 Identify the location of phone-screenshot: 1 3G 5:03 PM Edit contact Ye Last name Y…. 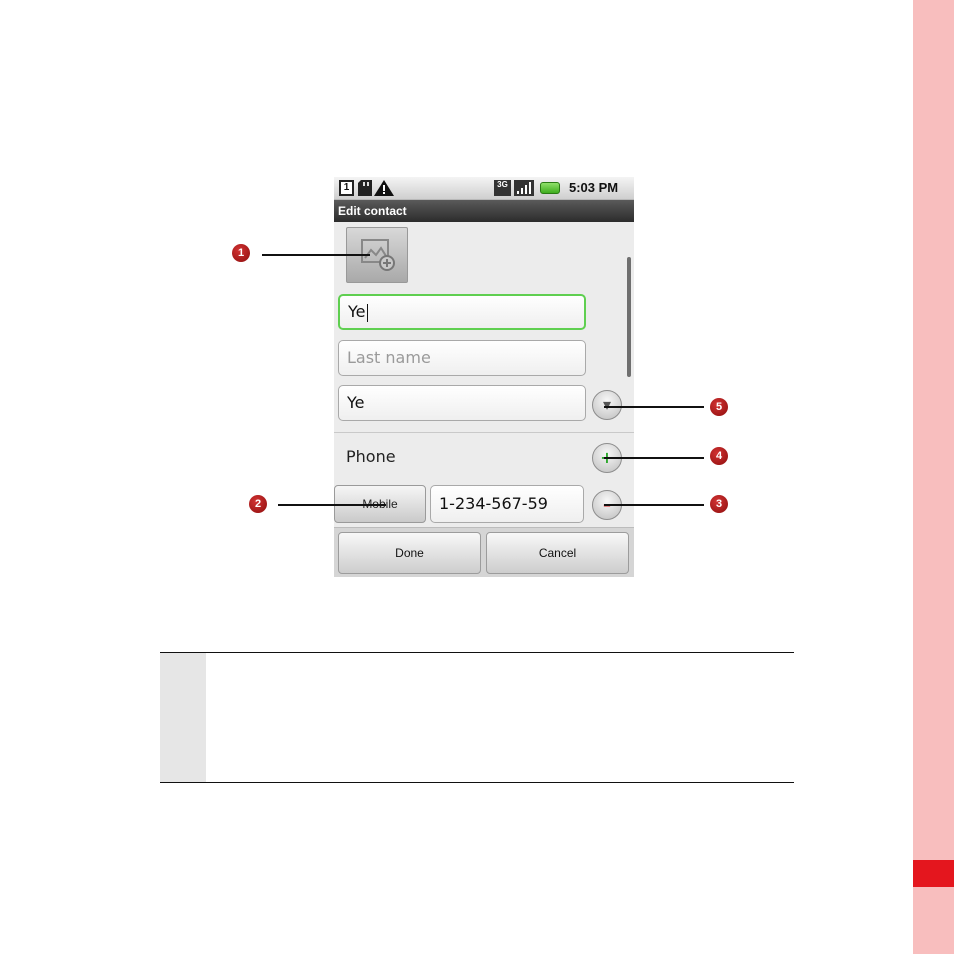
(484, 377).